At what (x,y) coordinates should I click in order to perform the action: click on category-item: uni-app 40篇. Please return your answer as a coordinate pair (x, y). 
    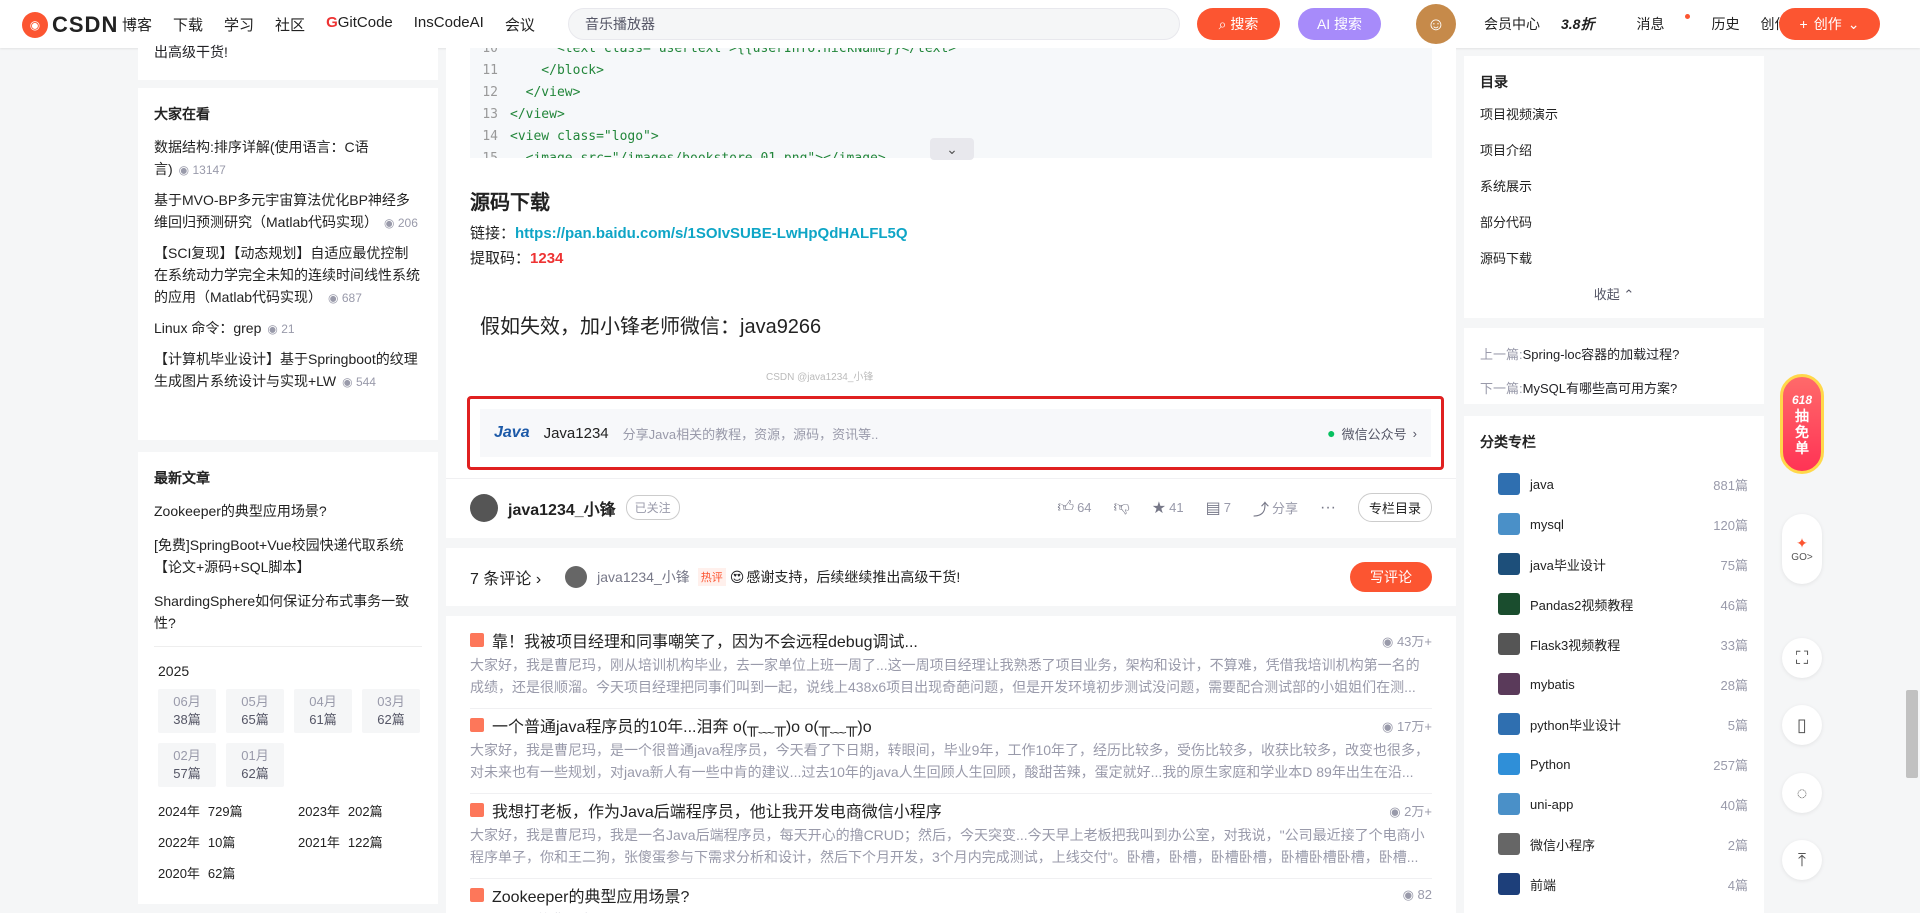
    Looking at the image, I should click on (1614, 804).